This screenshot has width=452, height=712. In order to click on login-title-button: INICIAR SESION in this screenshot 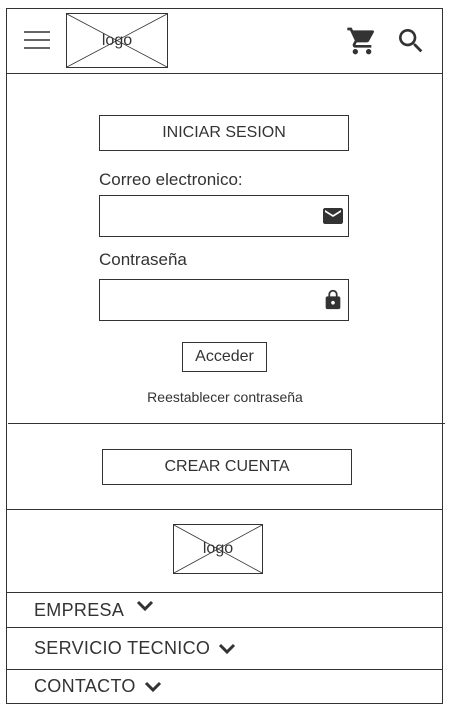, I will do `click(224, 133)`.